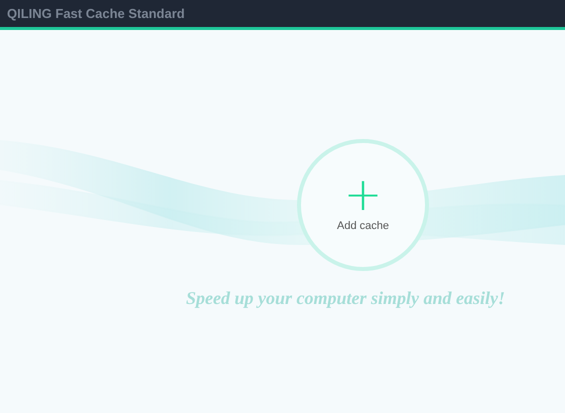  Describe the element at coordinates (363, 194) in the screenshot. I see `plus-icon: +` at that location.